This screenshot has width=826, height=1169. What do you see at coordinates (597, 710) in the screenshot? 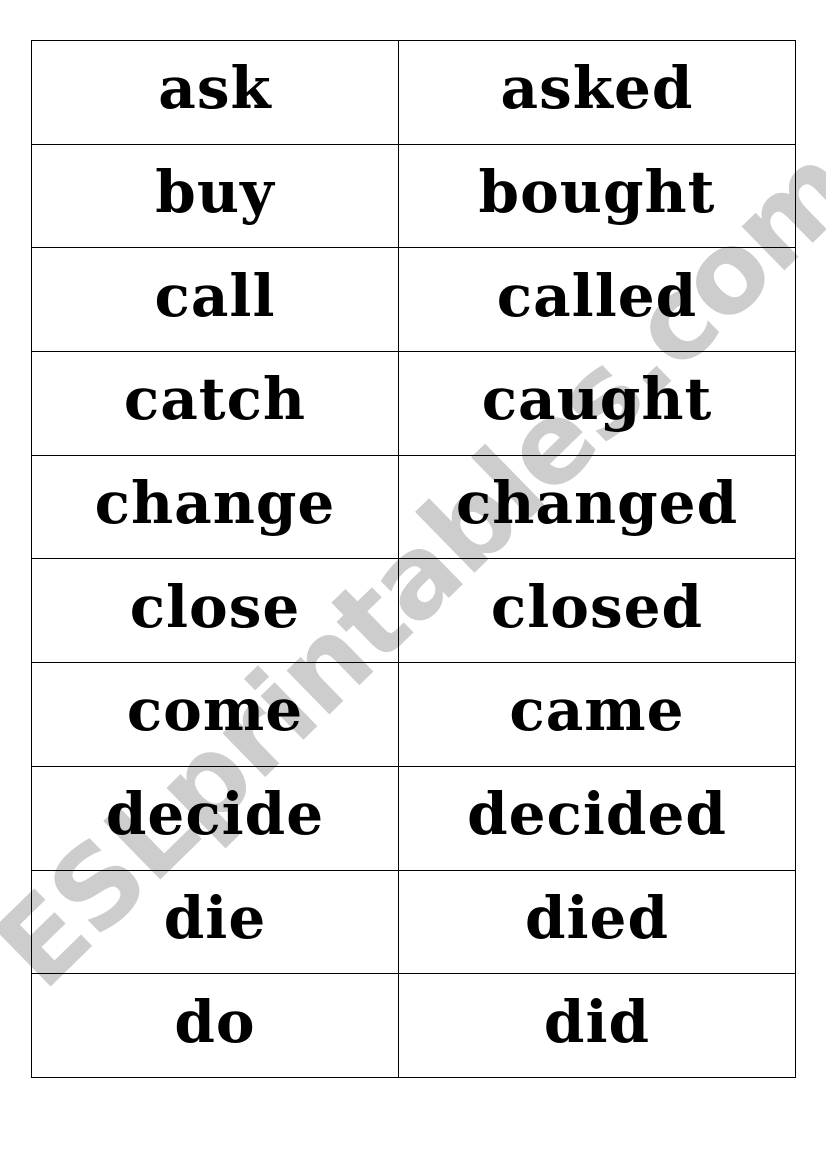
I see `past-form-word: came` at bounding box center [597, 710].